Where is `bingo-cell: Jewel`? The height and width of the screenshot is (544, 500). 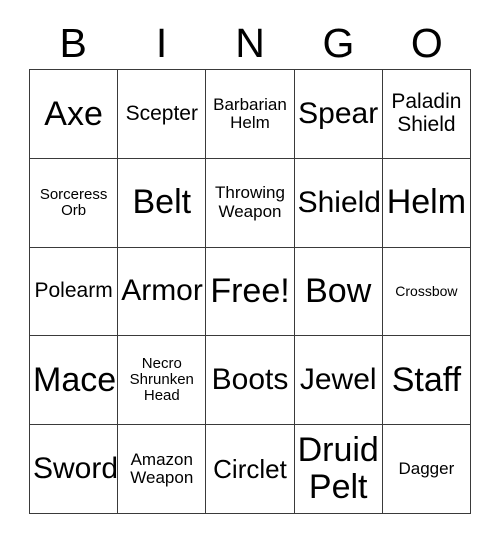 bingo-cell: Jewel is located at coordinates (338, 381).